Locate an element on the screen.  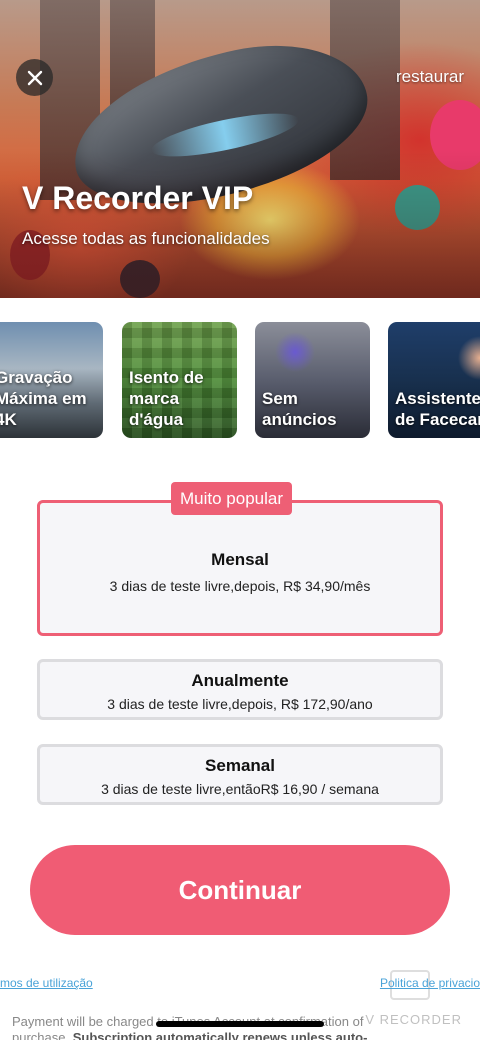
feature-card-no-watermark: Isento de marca d'água is located at coordinates (179, 380).